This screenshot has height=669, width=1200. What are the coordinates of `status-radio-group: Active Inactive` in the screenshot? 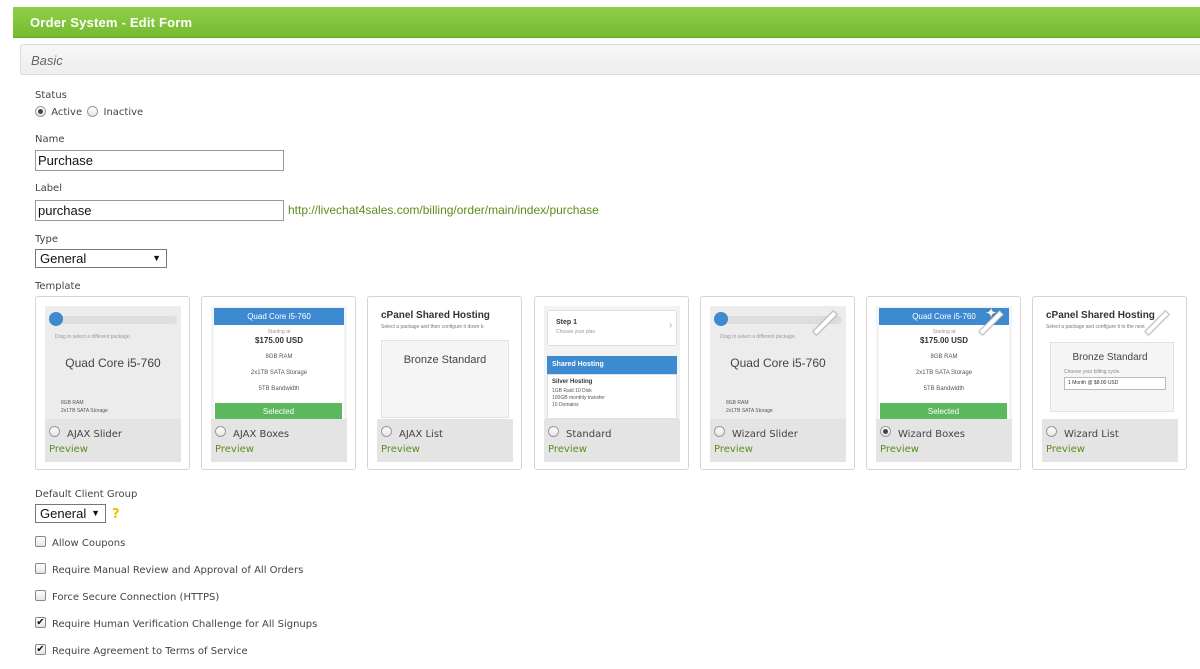 It's located at (89, 112).